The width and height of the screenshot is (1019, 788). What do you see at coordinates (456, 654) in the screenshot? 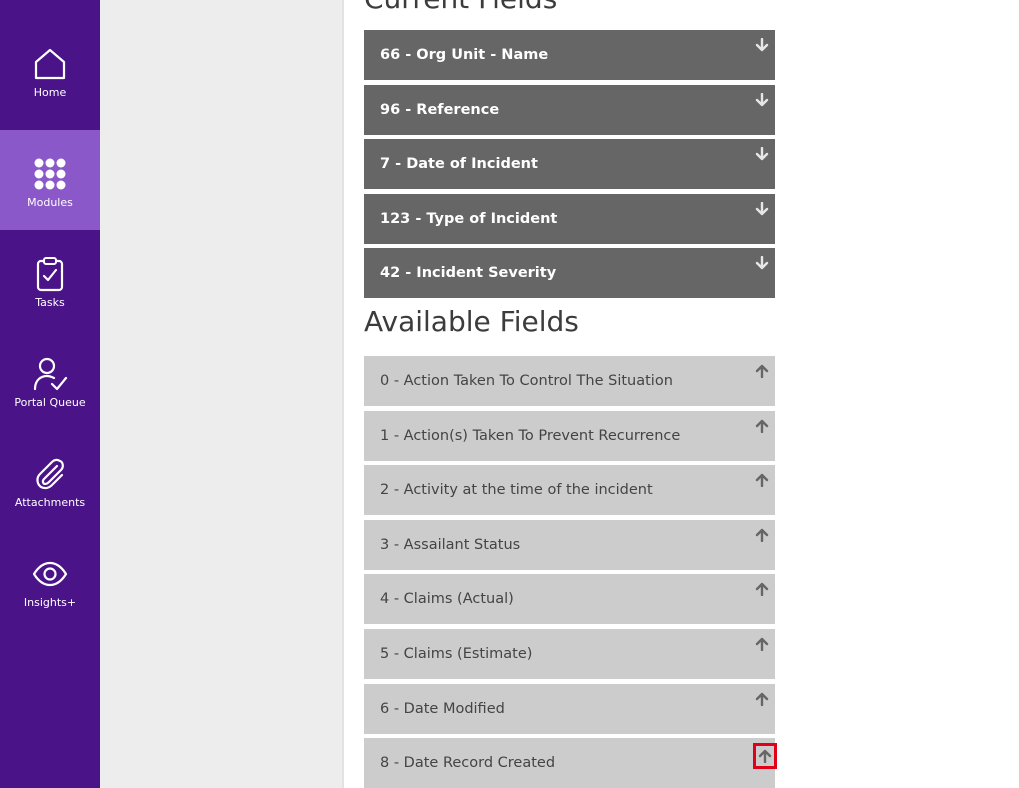
I see `field-label: 5 - Claims (Estimate)` at bounding box center [456, 654].